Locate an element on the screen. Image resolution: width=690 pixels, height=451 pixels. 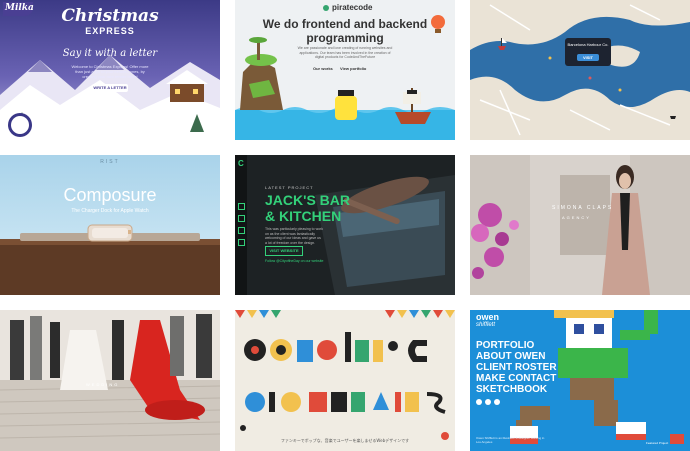
write-letter-button: WRITE A LETTER is located at coordinates (110, 88).